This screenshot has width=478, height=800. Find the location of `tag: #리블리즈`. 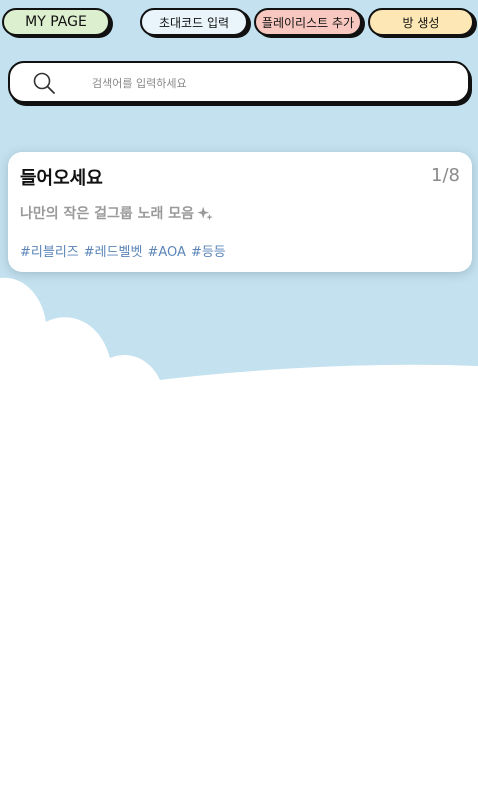

tag: #리블리즈 is located at coordinates (49, 252).